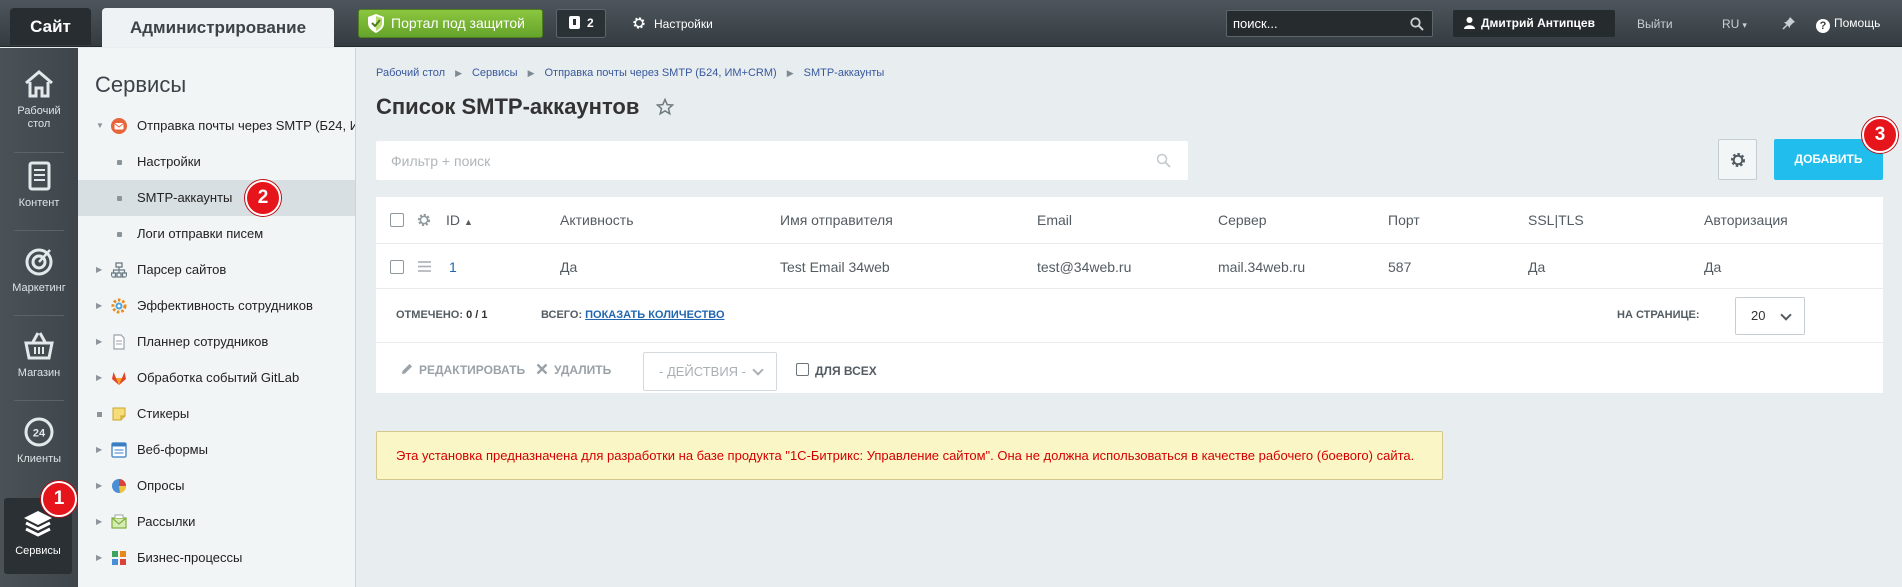 The width and height of the screenshot is (1902, 587). I want to click on column-header-sender: Имя отправителя, so click(836, 220).